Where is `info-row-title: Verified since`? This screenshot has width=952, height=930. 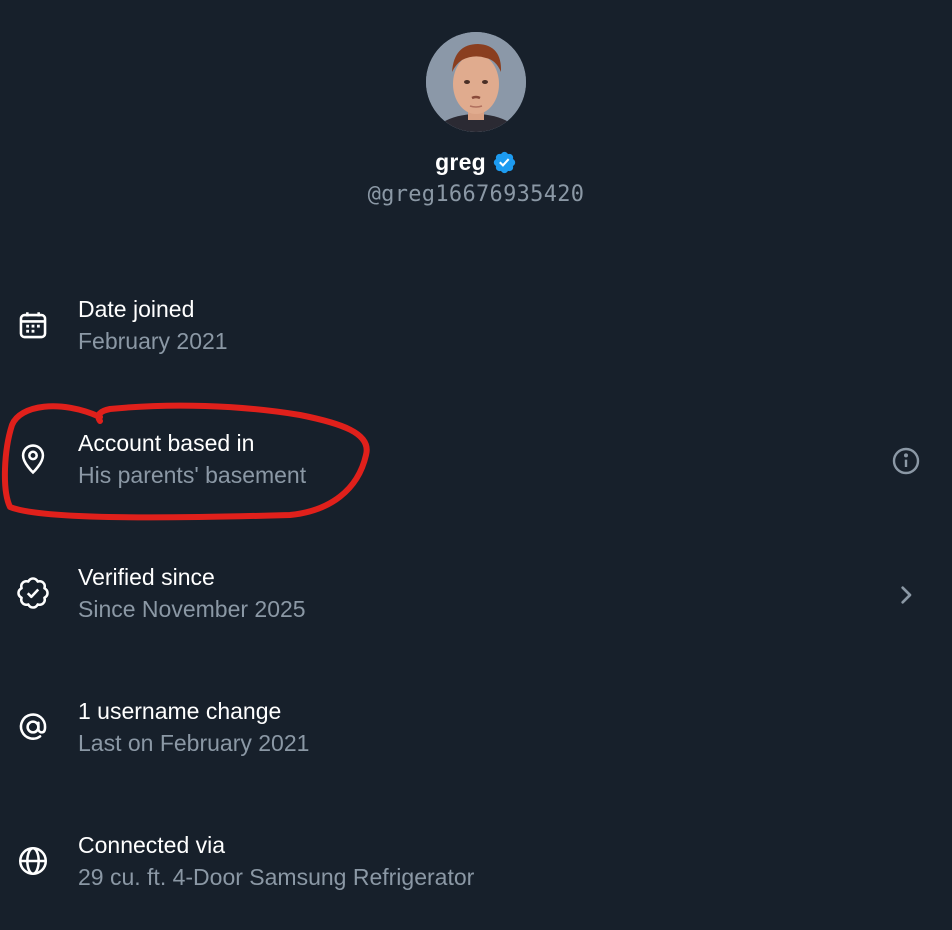
info-row-title: Verified since is located at coordinates (146, 577).